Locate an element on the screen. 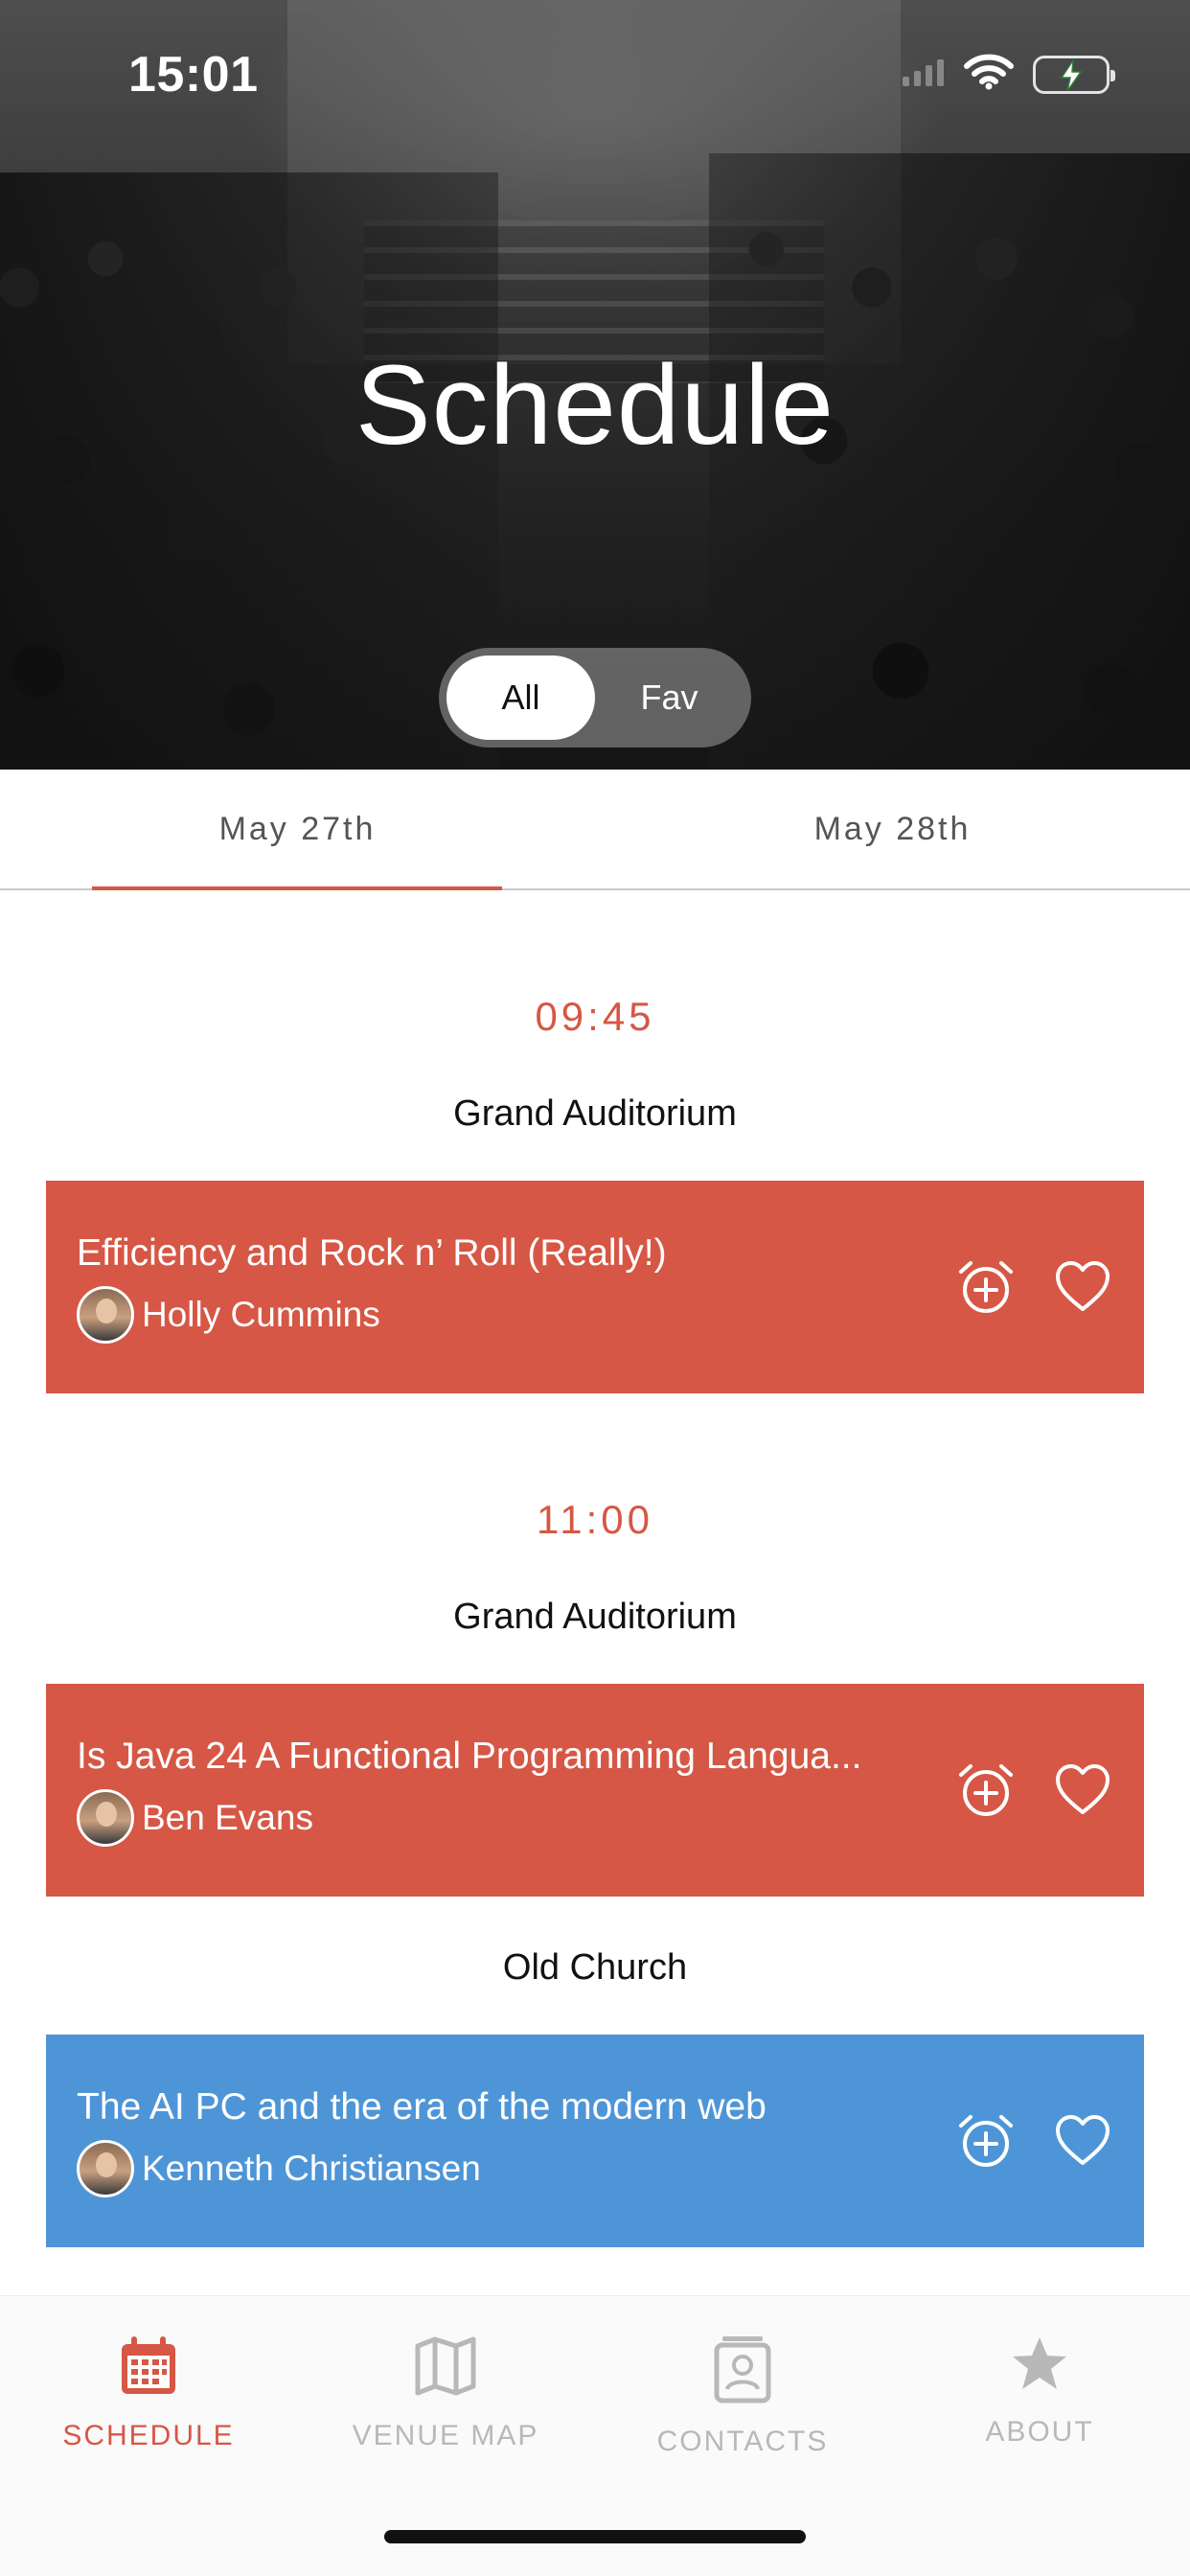 The height and width of the screenshot is (2576, 1190). speaker-name: Kenneth Christiansen is located at coordinates (311, 2168).